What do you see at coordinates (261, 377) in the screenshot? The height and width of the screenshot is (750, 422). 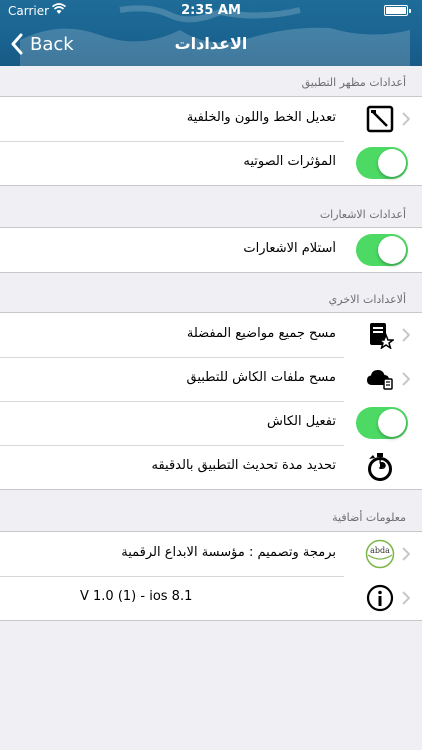 I see `row-label: مسح ملفات الكاش للتطبيق` at bounding box center [261, 377].